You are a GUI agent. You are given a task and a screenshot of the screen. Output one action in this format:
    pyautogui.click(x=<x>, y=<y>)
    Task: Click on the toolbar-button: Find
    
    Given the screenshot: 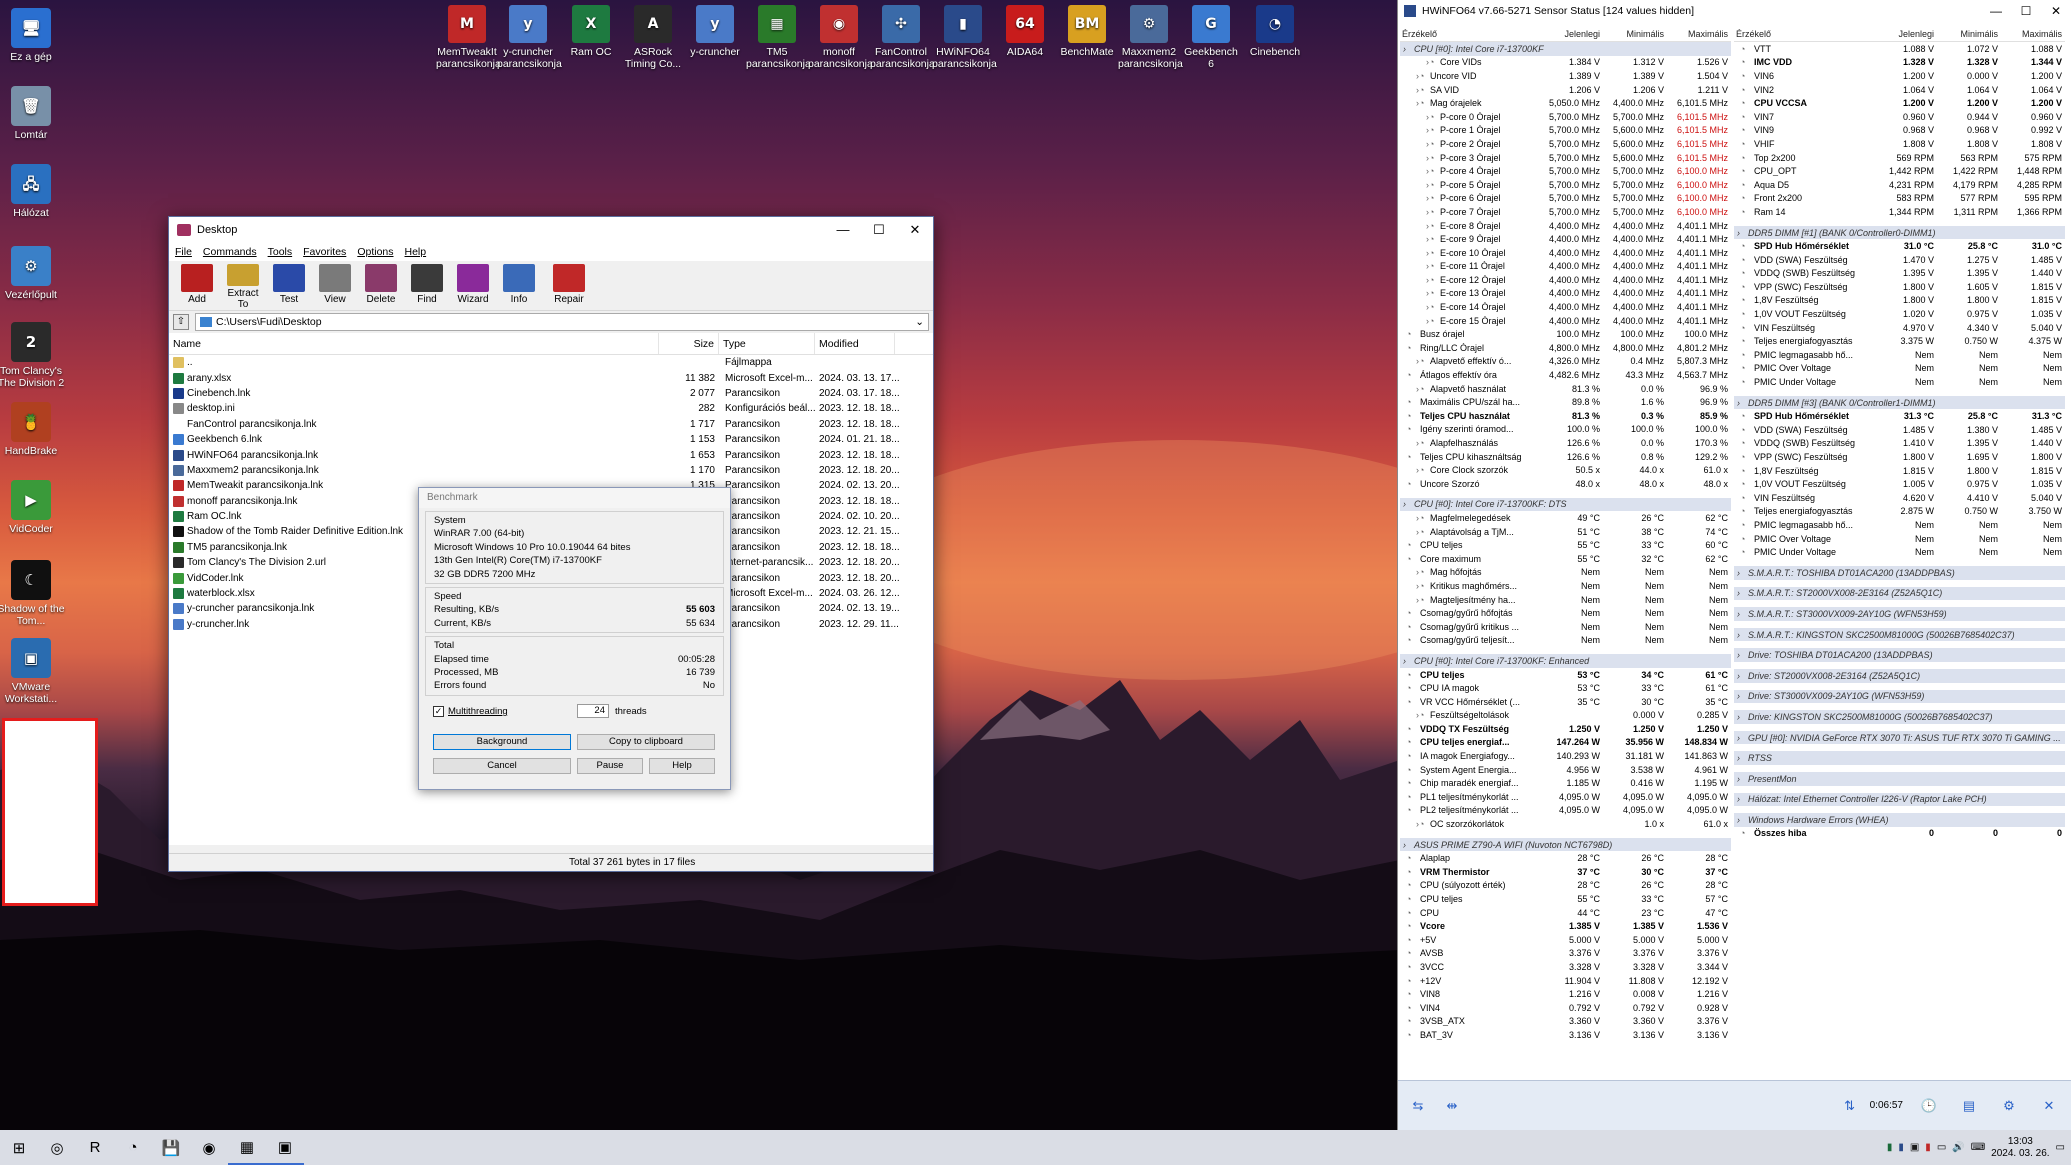 What is the action you would take?
    pyautogui.click(x=427, y=285)
    